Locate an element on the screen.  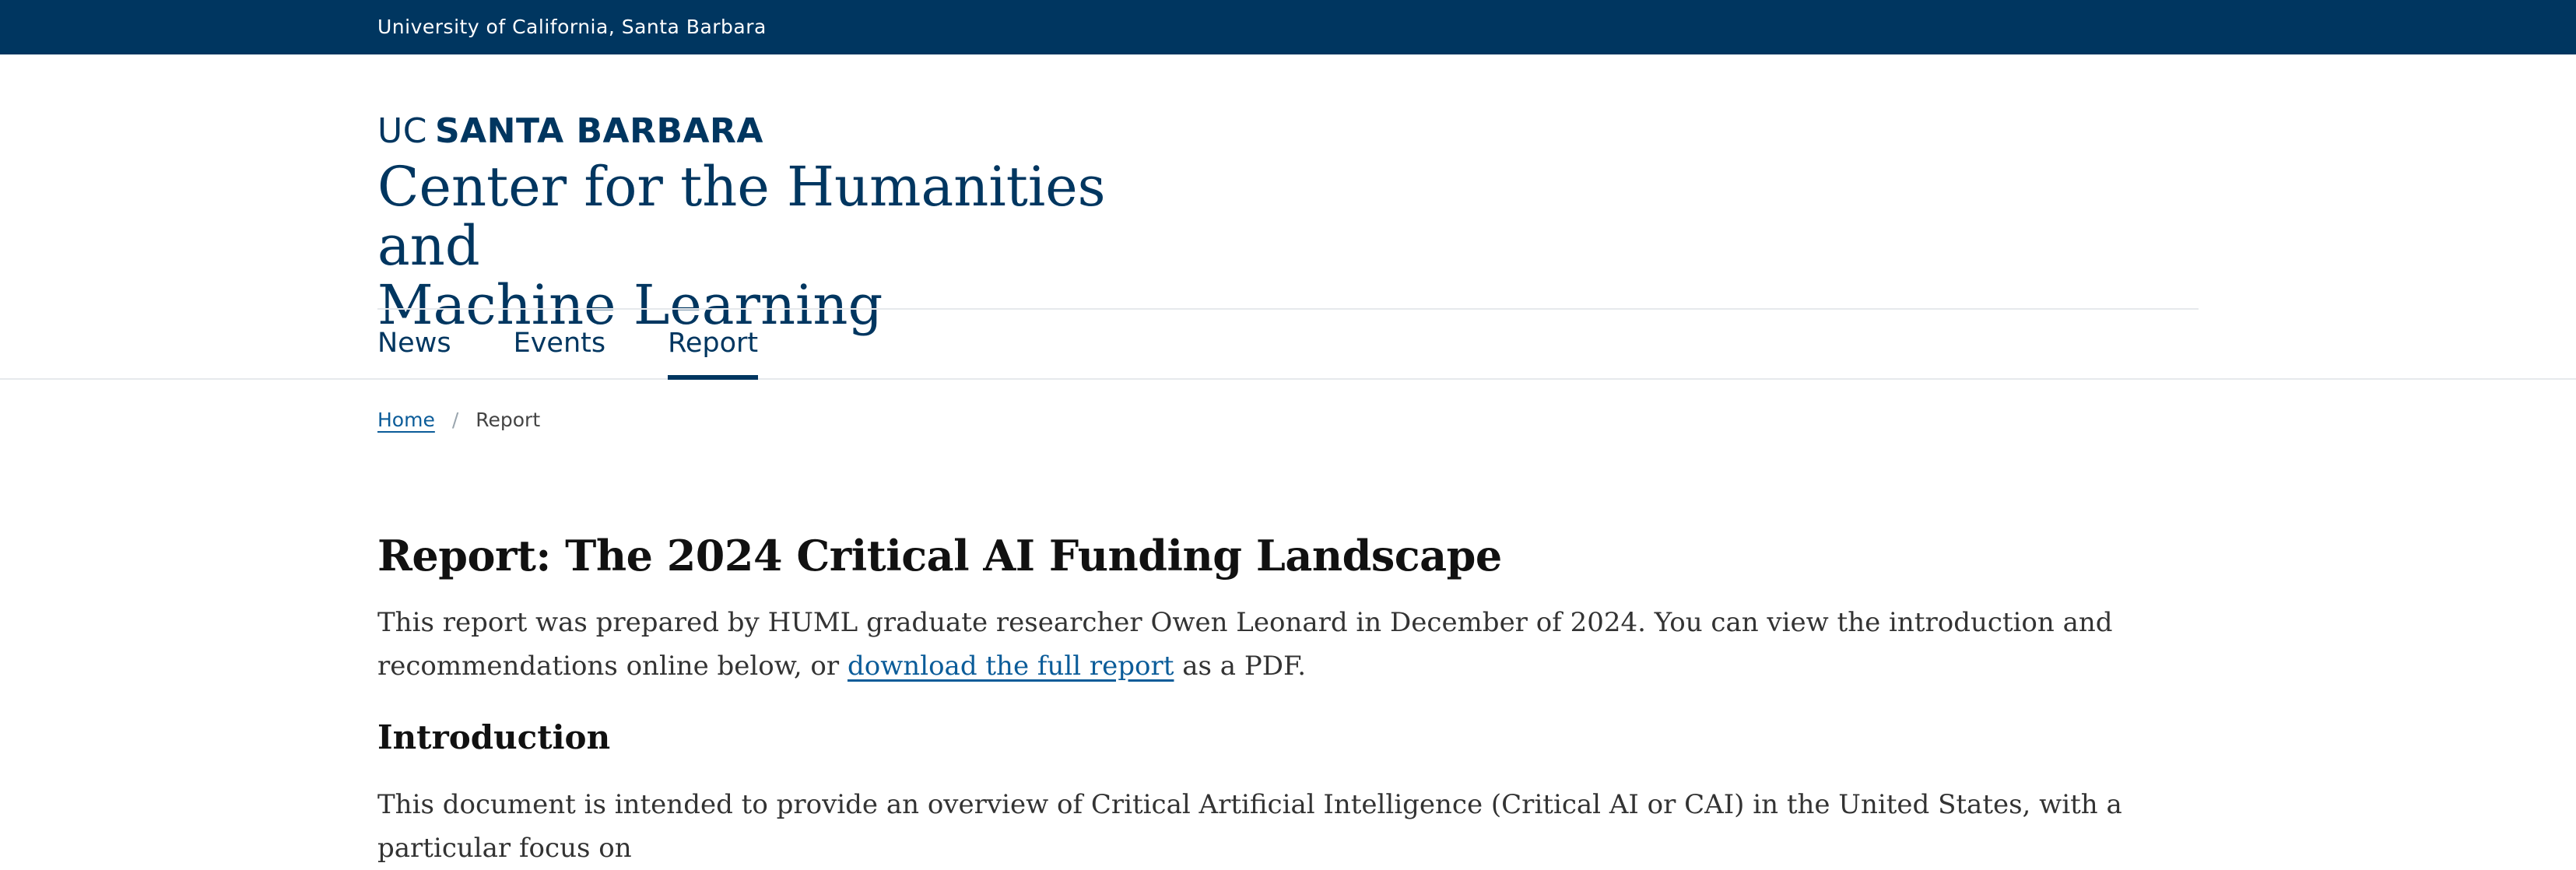
nav-item-report: Report is located at coordinates (714, 344).